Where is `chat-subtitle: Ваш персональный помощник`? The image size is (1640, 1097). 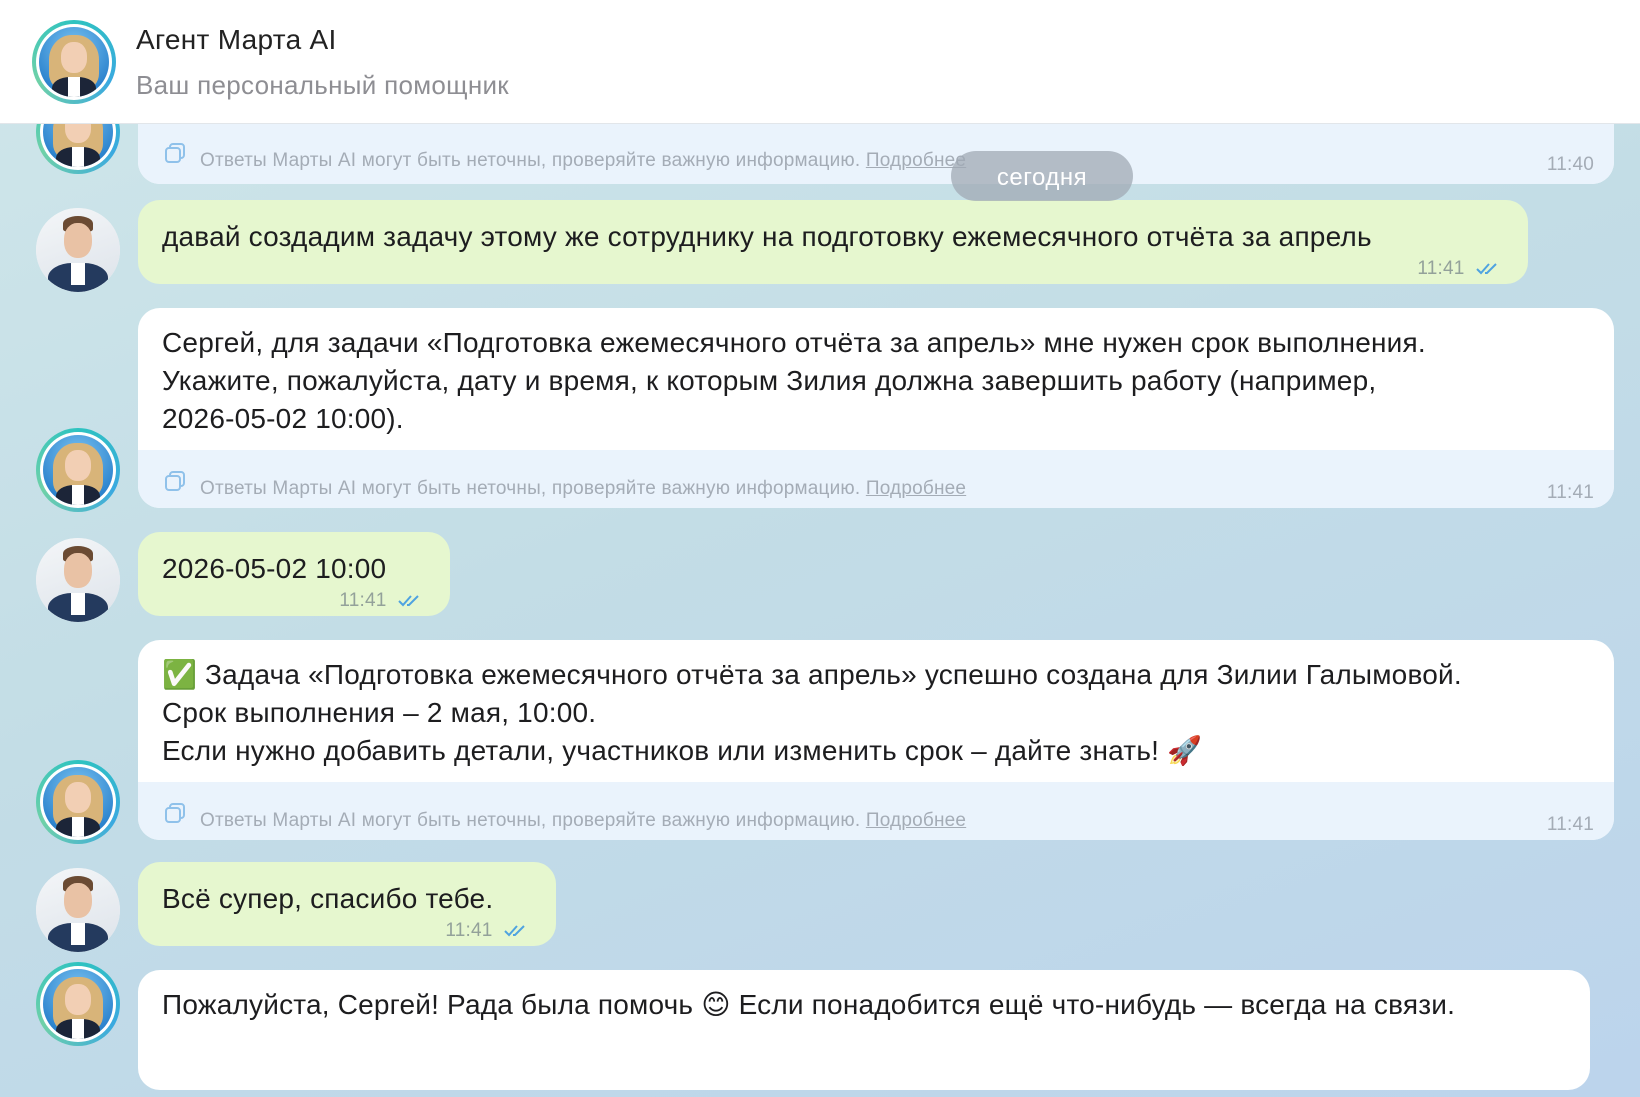 chat-subtitle: Ваш персональный помощник is located at coordinates (322, 85).